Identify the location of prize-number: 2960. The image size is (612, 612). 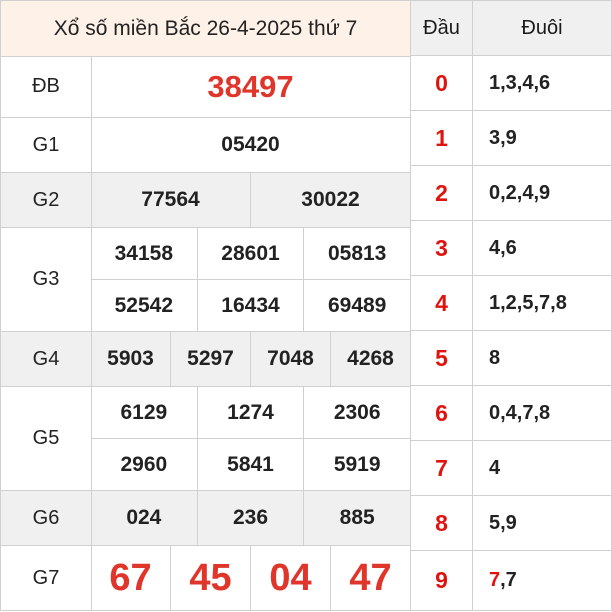
(144, 464).